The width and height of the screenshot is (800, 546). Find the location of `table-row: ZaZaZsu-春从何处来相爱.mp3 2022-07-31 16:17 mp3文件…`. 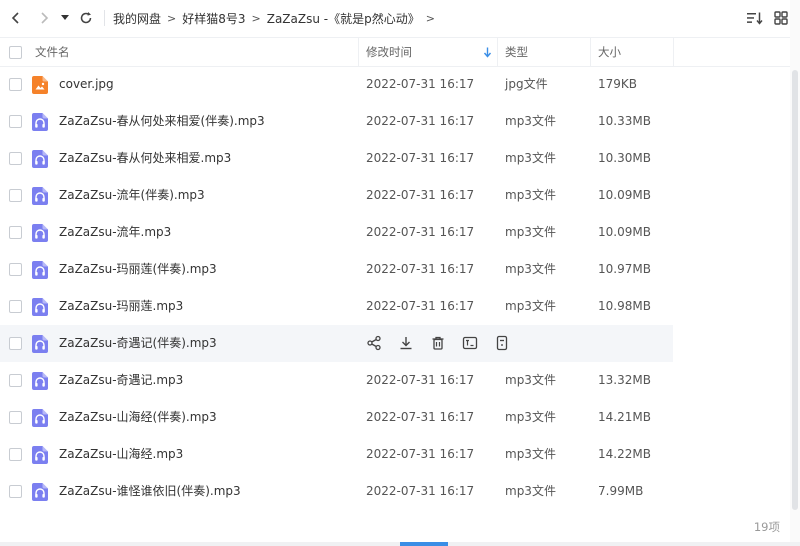

table-row: ZaZaZsu-春从何处来相爱.mp3 2022-07-31 16:17 mp3文件… is located at coordinates (395, 158).